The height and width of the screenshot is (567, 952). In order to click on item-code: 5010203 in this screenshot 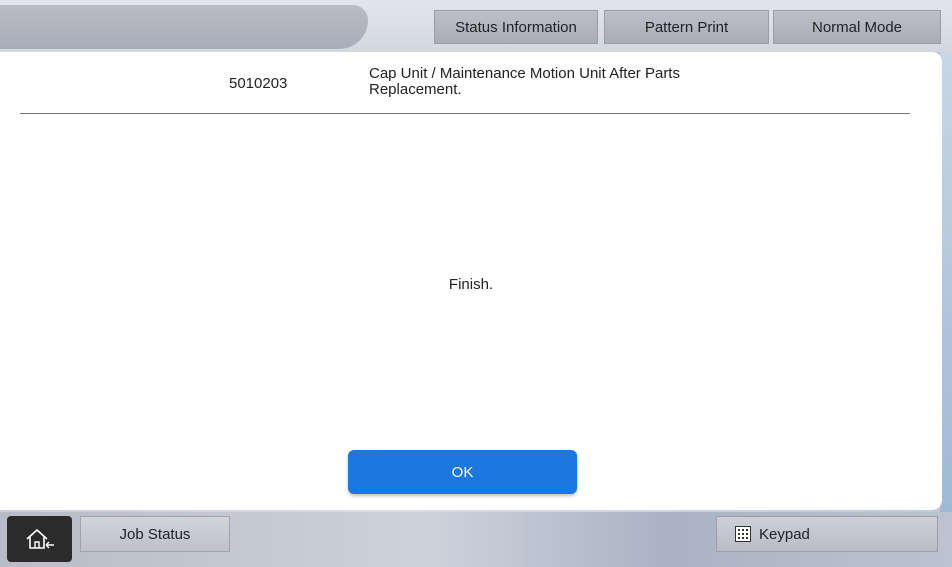, I will do `click(258, 83)`.